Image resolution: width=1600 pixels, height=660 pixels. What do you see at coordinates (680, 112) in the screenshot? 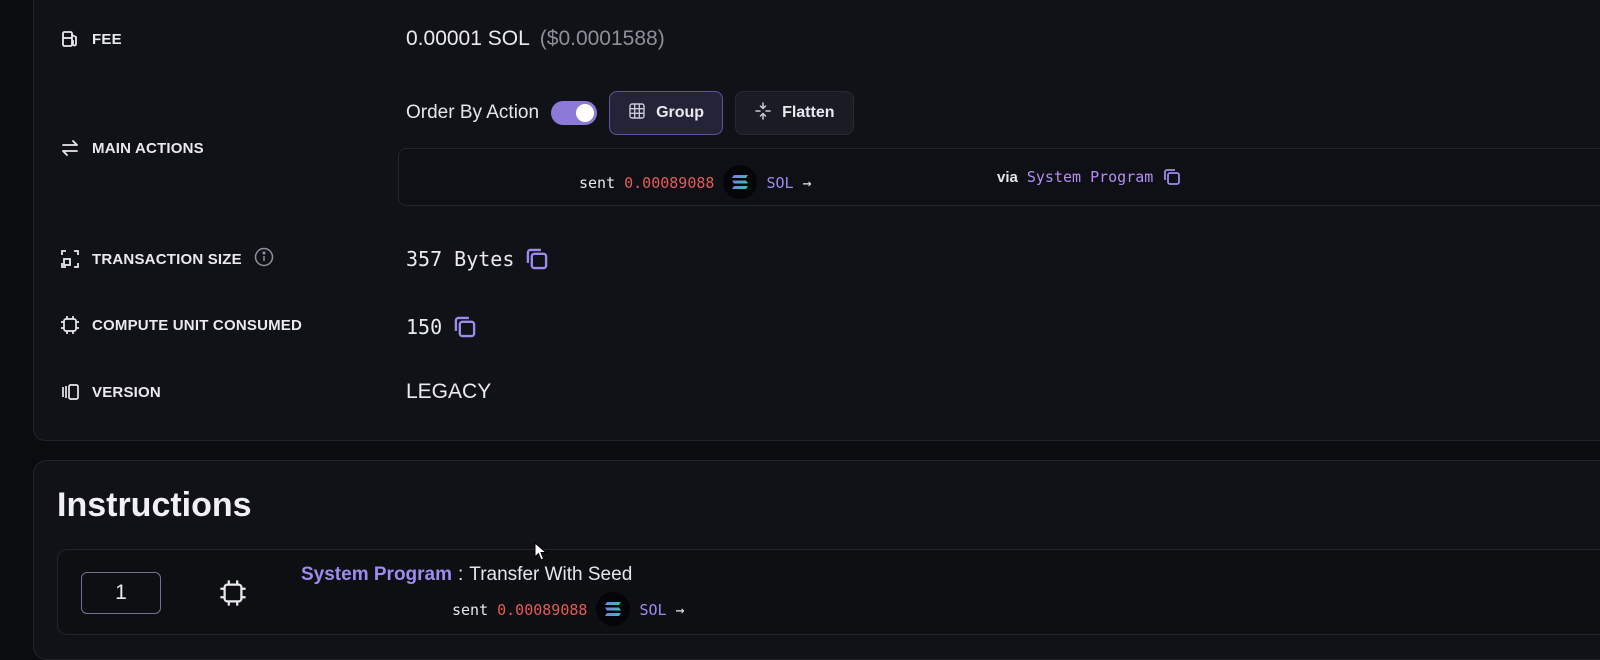
I see `group-button-label: Group` at bounding box center [680, 112].